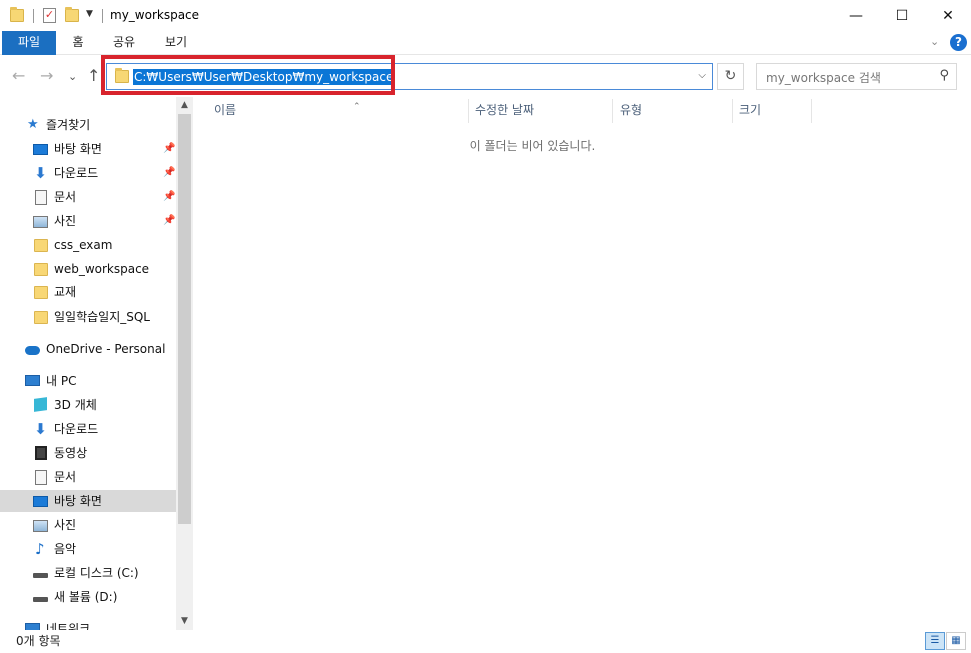  I want to click on scroll-thumb, so click(184, 319).